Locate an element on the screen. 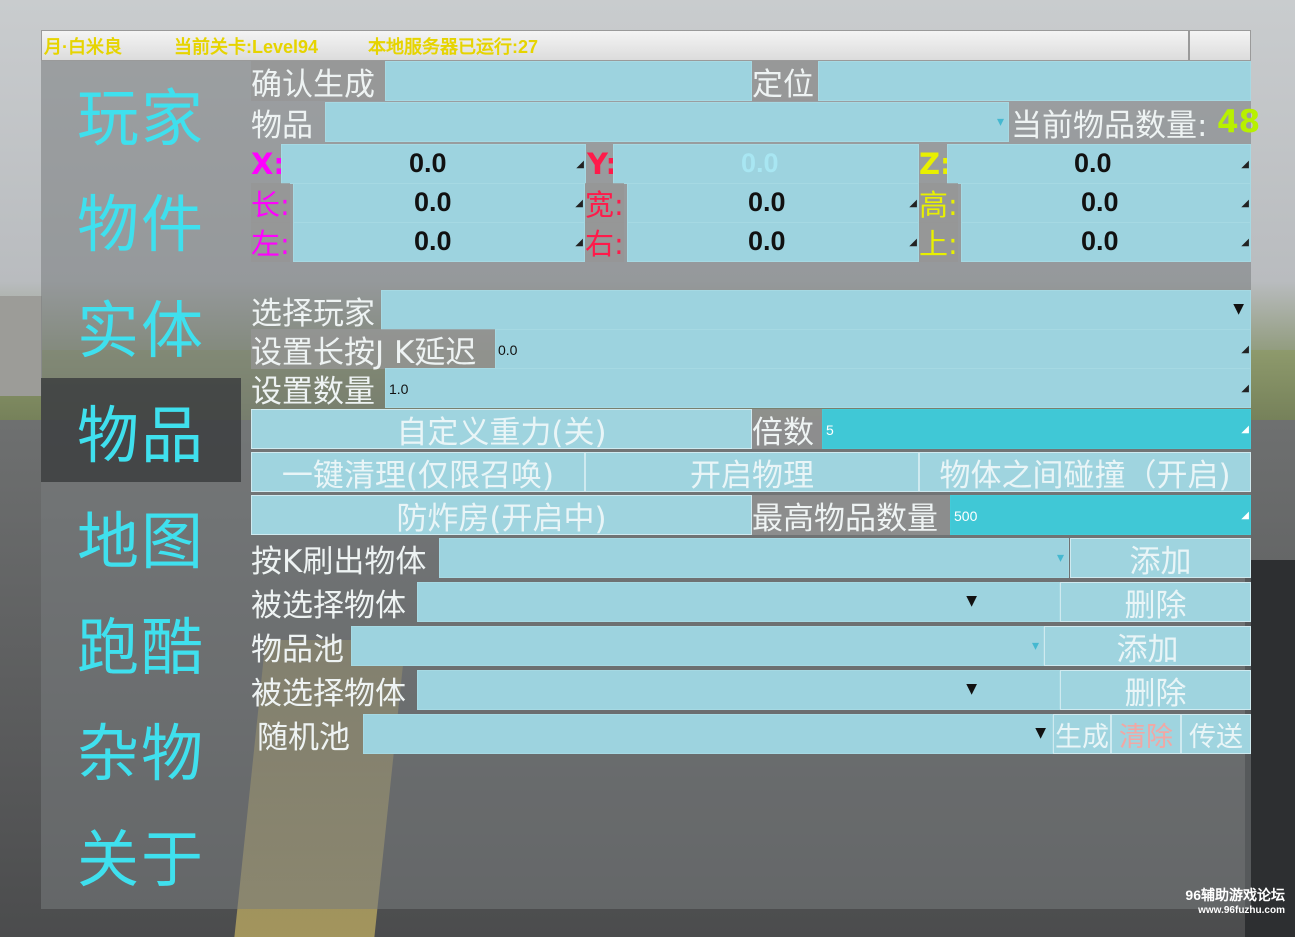 The image size is (1295, 937). add-pool-button: 添加 is located at coordinates (1147, 647).